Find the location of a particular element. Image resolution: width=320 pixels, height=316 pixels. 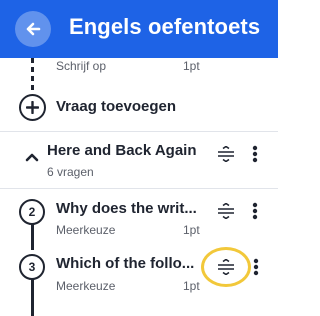

page-title: Engels oefentoets is located at coordinates (165, 26).